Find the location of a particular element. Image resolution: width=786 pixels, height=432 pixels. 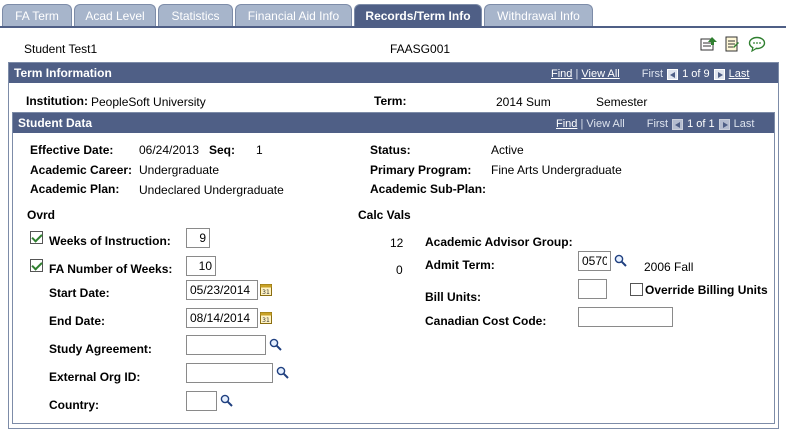

weeks-override-checkbox is located at coordinates (36, 237).